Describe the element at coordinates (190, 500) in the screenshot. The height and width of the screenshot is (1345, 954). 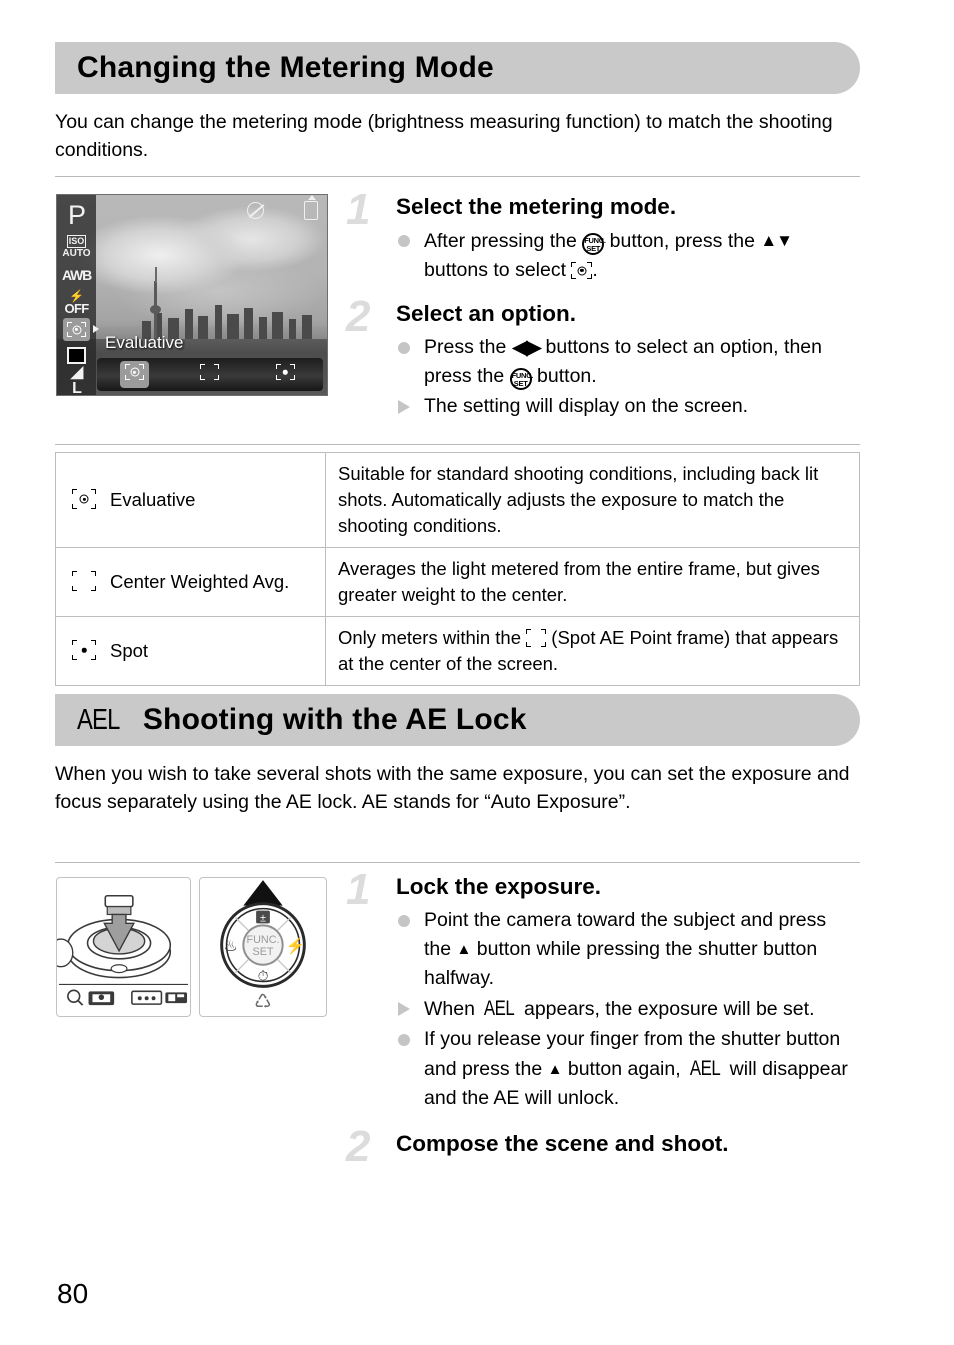
I see `table-cell-mode-evaluative: Evaluative` at that location.